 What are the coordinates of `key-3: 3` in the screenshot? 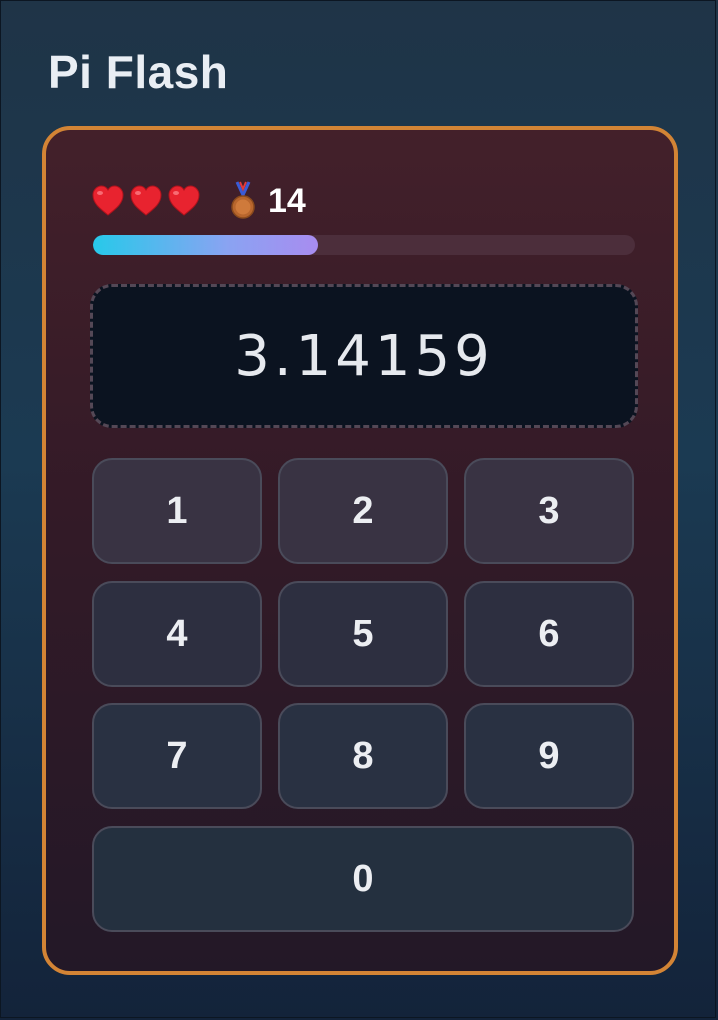 It's located at (549, 511).